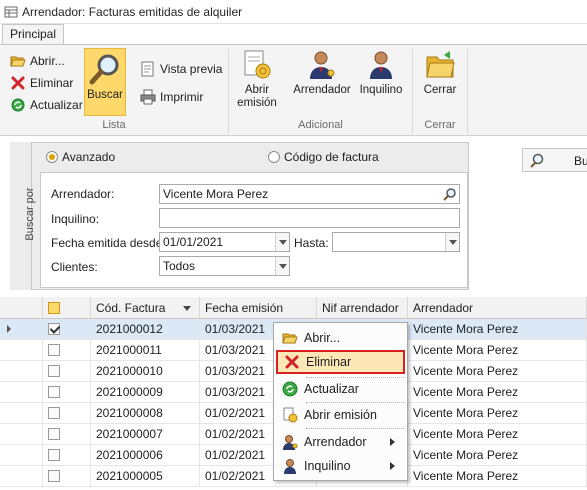  Describe the element at coordinates (440, 83) in the screenshot. I see `cerrar-button: Cerrar` at that location.